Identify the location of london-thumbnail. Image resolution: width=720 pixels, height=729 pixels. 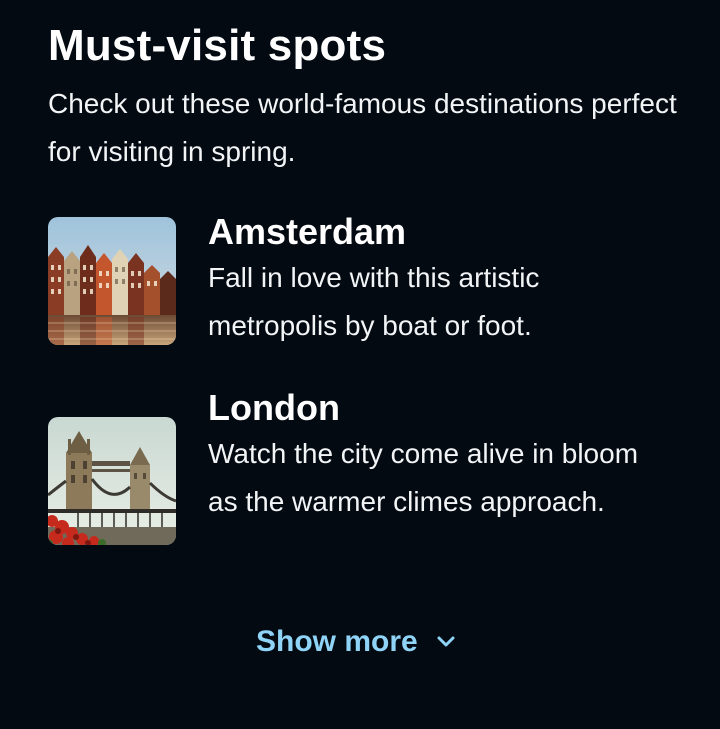
(112, 481).